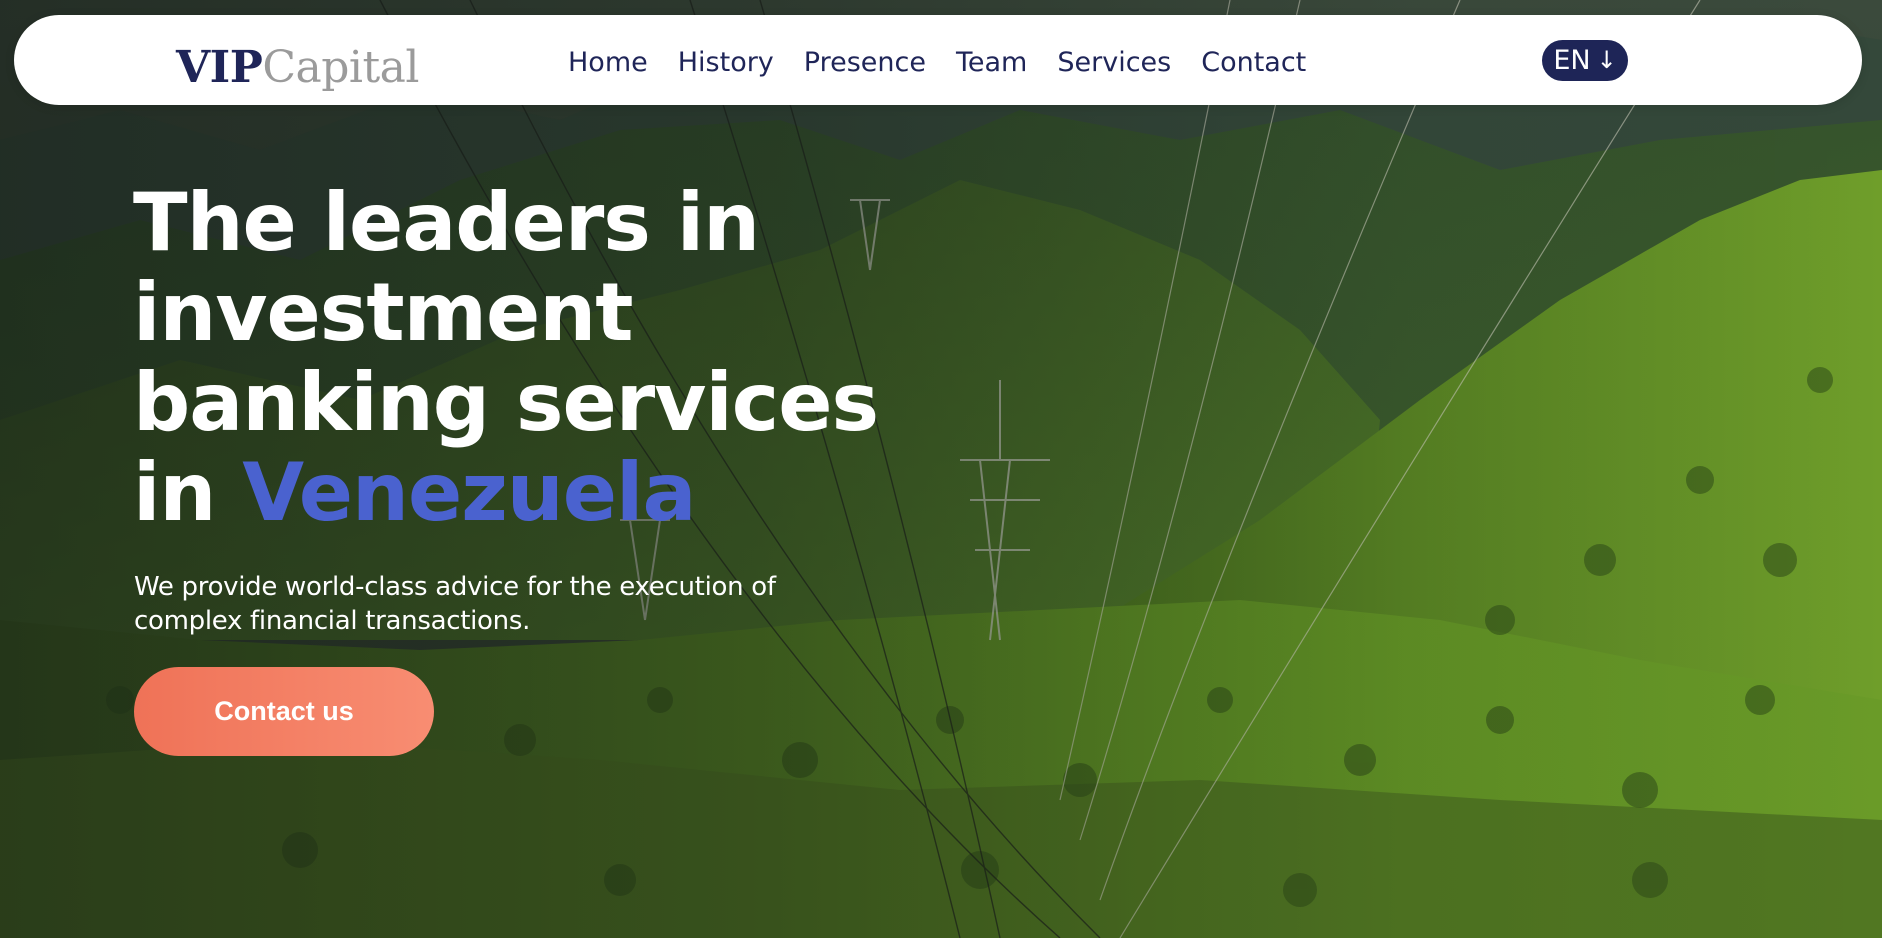 The image size is (1882, 938). I want to click on language-selector-button: EN ↓, so click(1585, 60).